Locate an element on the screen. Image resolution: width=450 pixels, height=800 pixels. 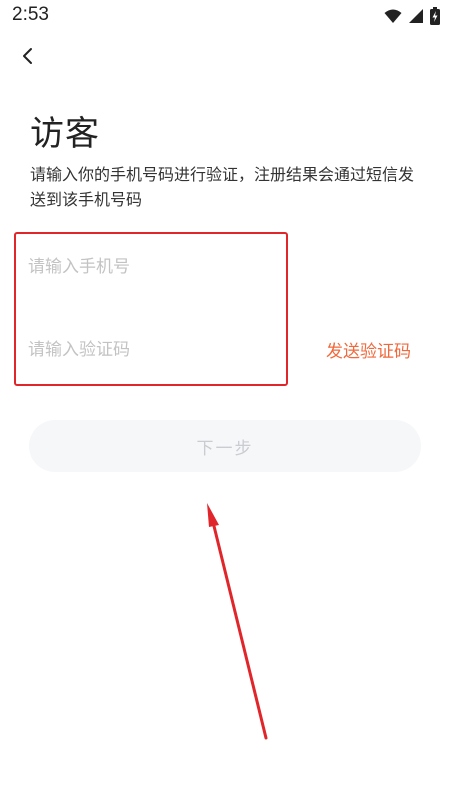
page-description: 请输入你的手机号码进行验证，注册结果会通过短信发送到该手机号码 is located at coordinates (222, 187).